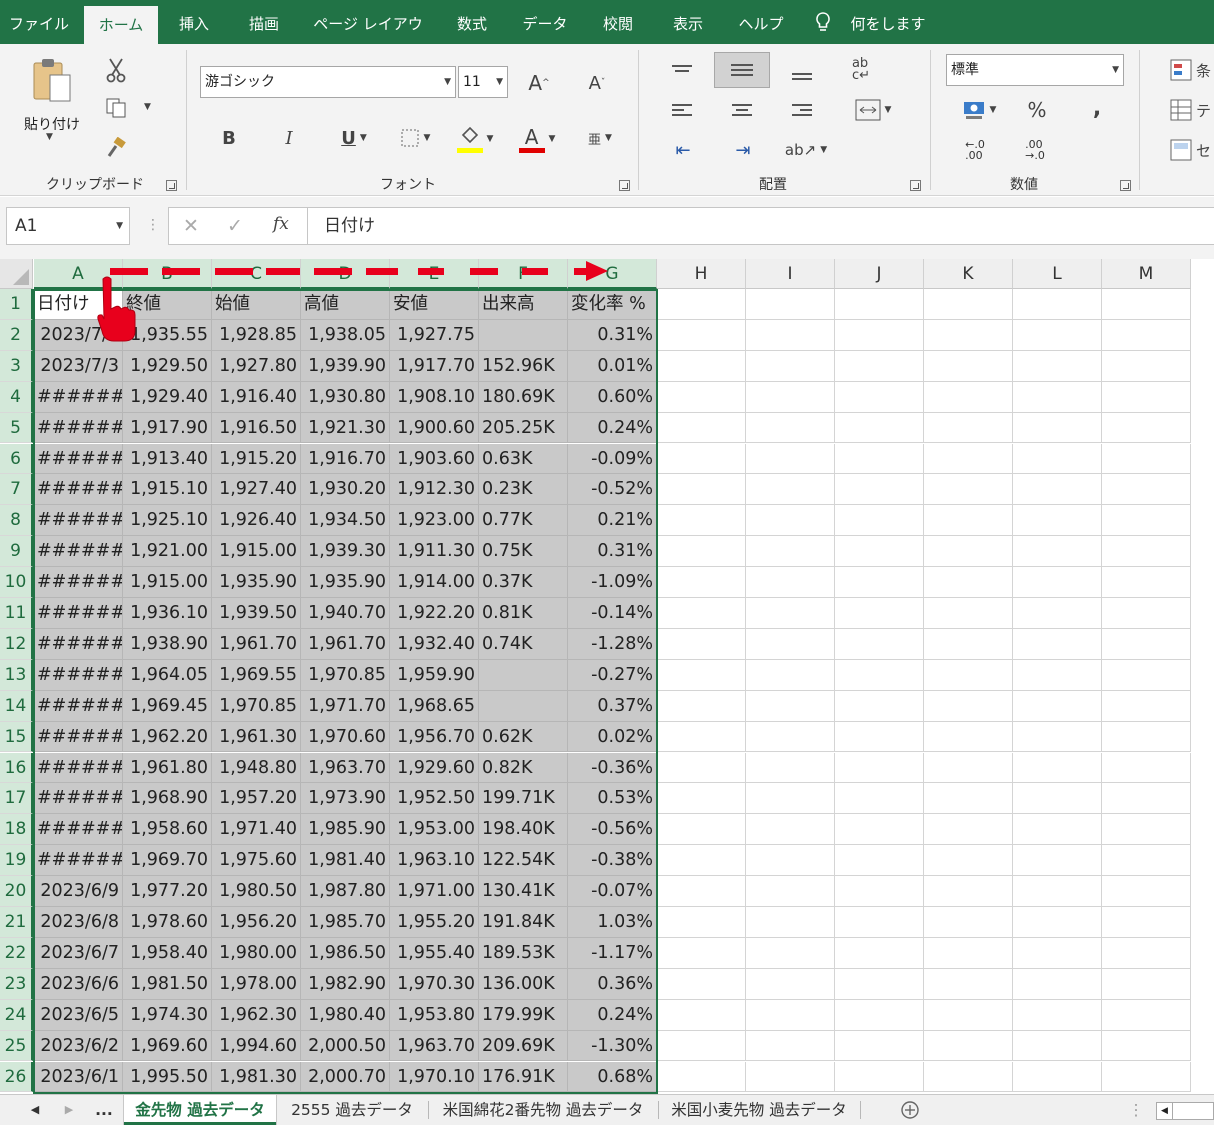 The image size is (1214, 1125). What do you see at coordinates (612, 304) in the screenshot?
I see `cell-g1: 変化率 %` at bounding box center [612, 304].